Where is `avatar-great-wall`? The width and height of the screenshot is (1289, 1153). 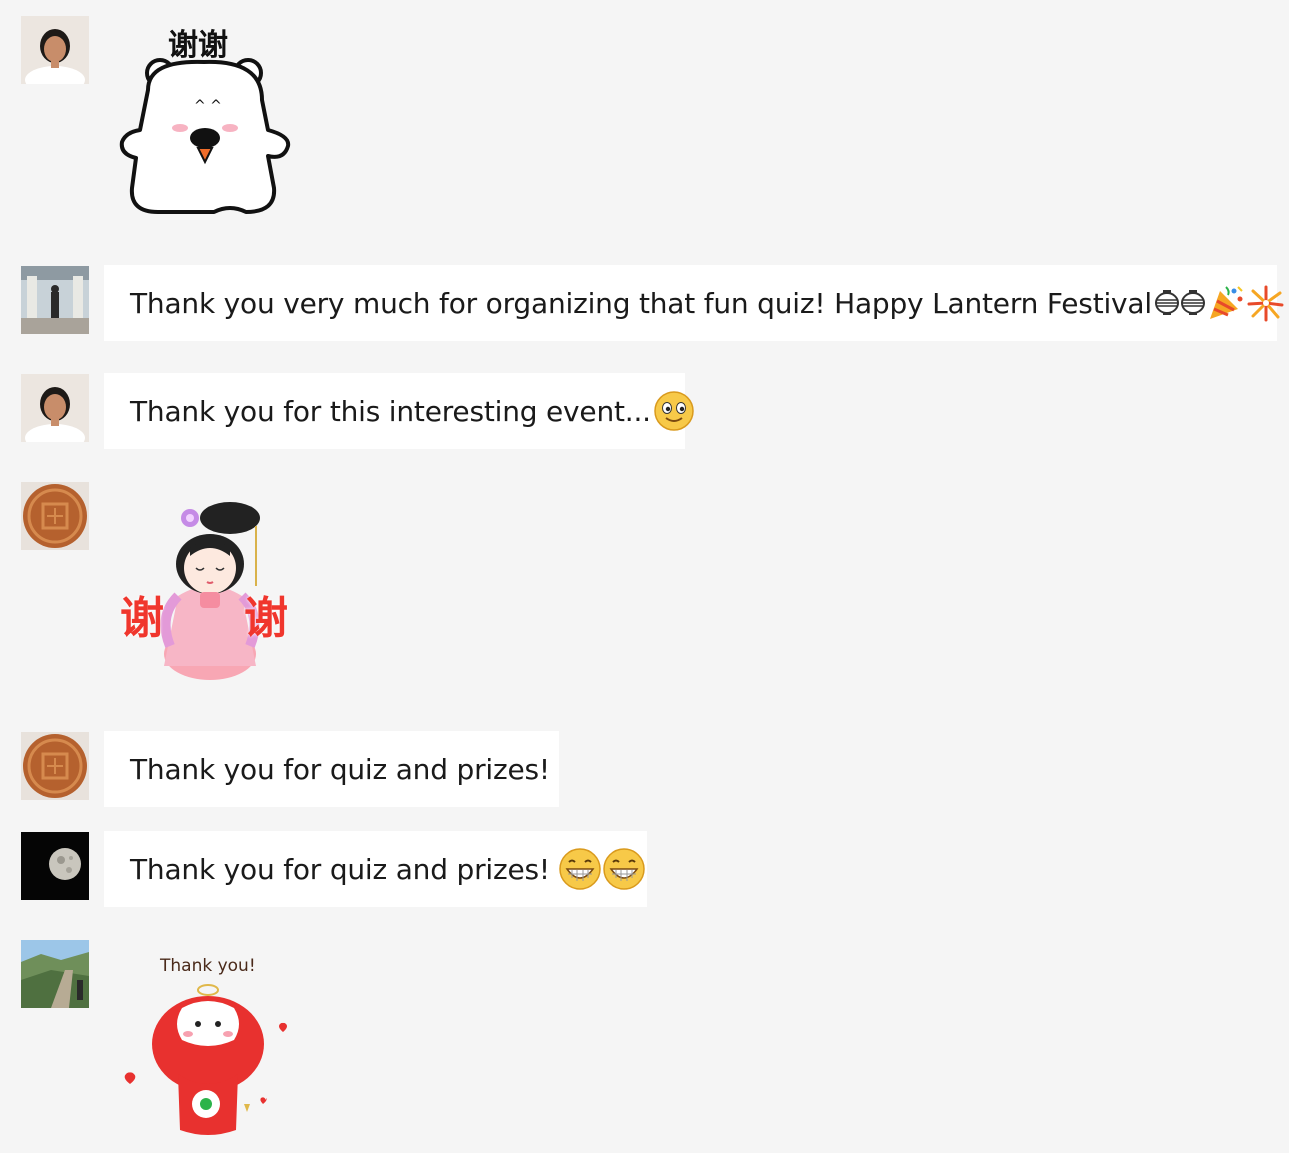
avatar-great-wall is located at coordinates (55, 974).